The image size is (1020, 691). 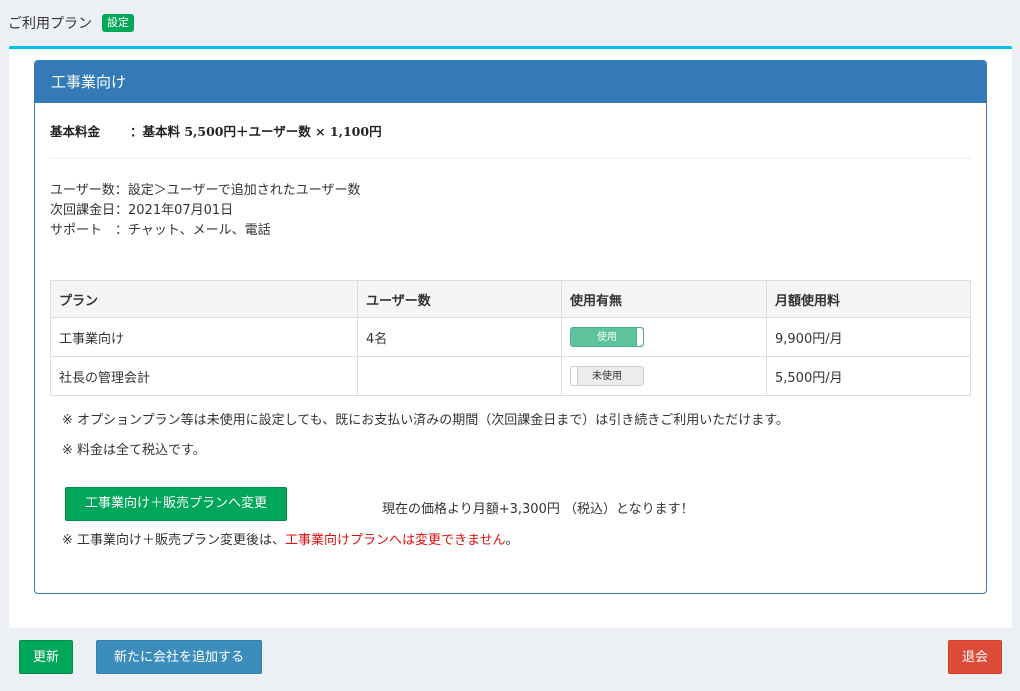 I want to click on page-title: ご利用プラン, so click(x=50, y=24).